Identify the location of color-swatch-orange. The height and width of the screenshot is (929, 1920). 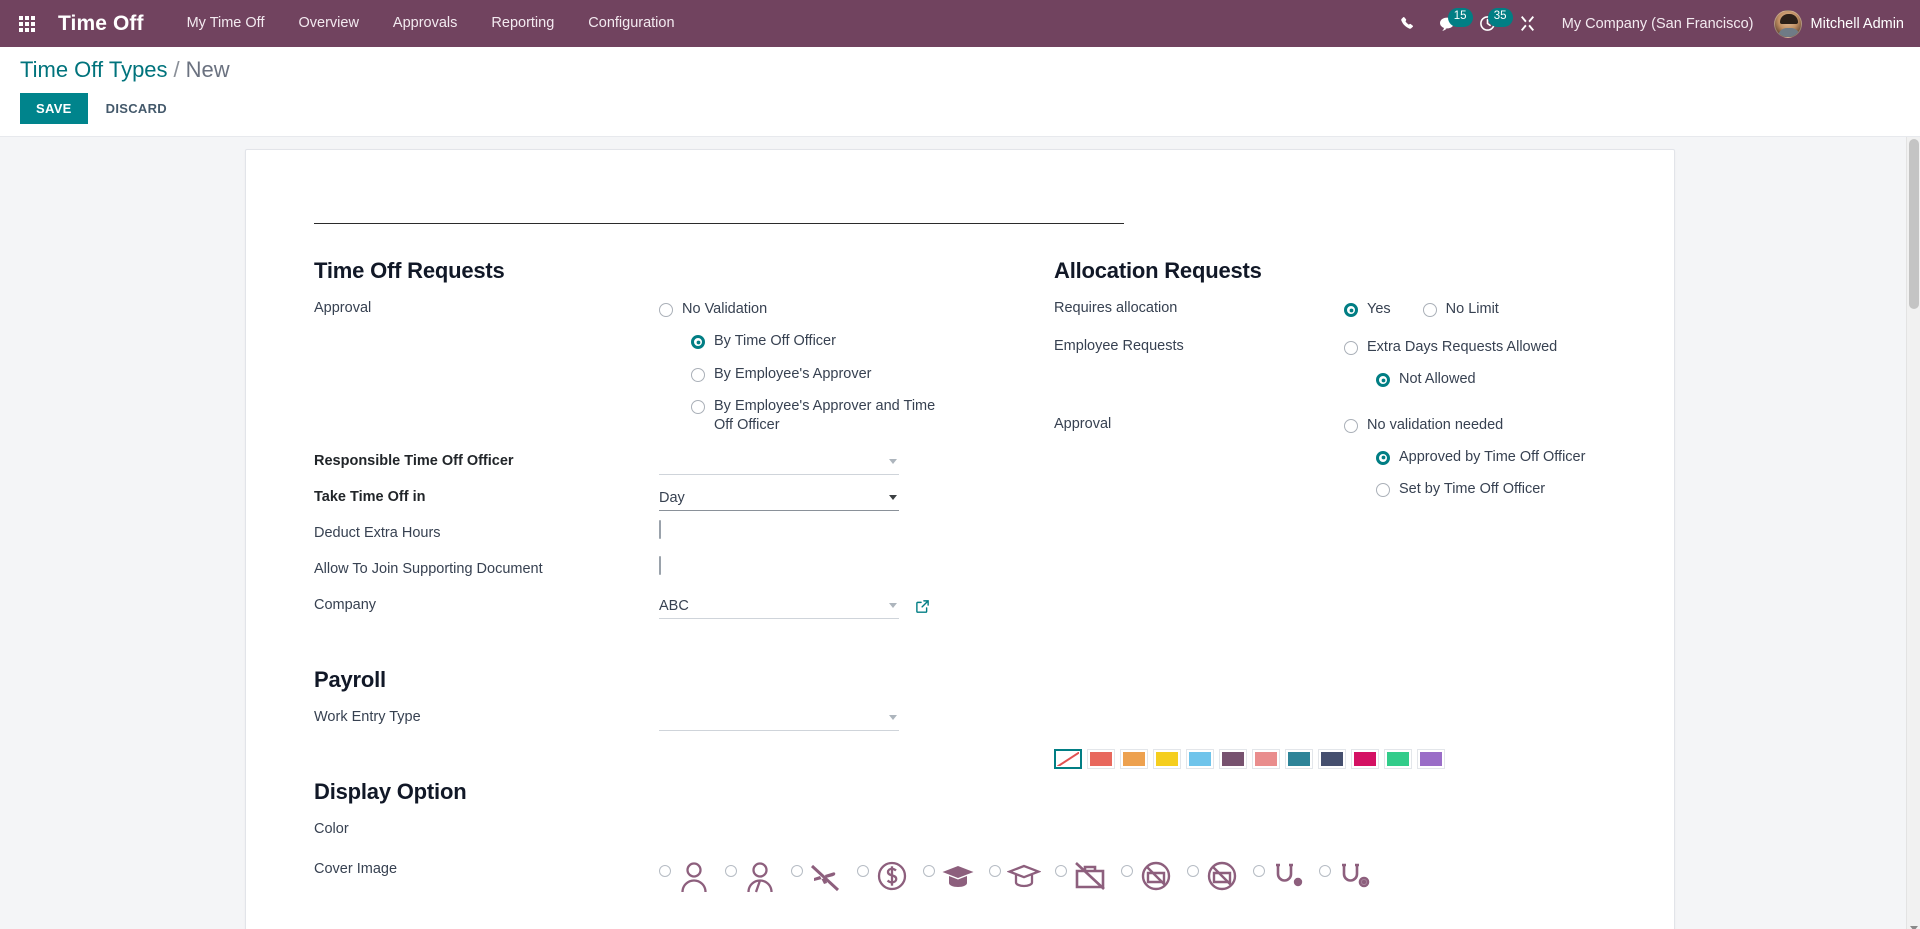
(1134, 759).